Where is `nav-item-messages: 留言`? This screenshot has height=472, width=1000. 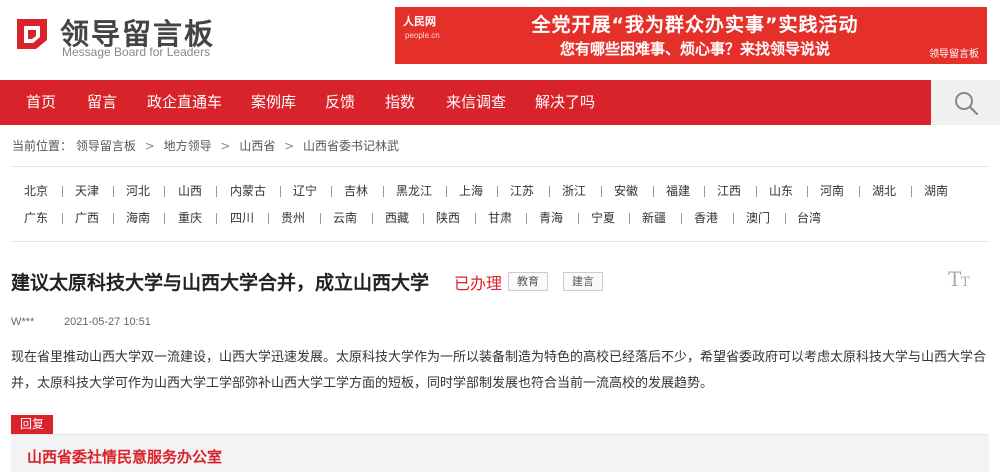 nav-item-messages: 留言 is located at coordinates (102, 102).